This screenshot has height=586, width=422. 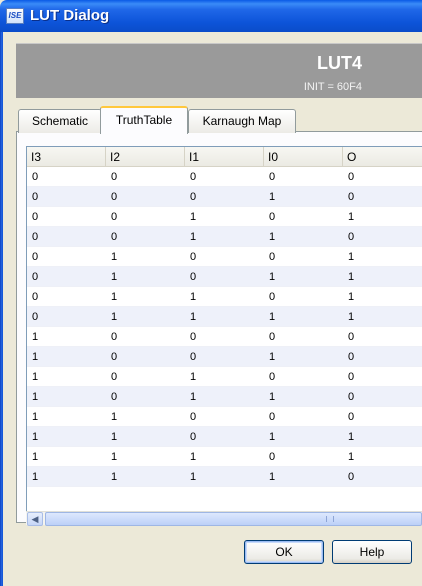 I want to click on column-header-i1: I1, so click(x=224, y=157).